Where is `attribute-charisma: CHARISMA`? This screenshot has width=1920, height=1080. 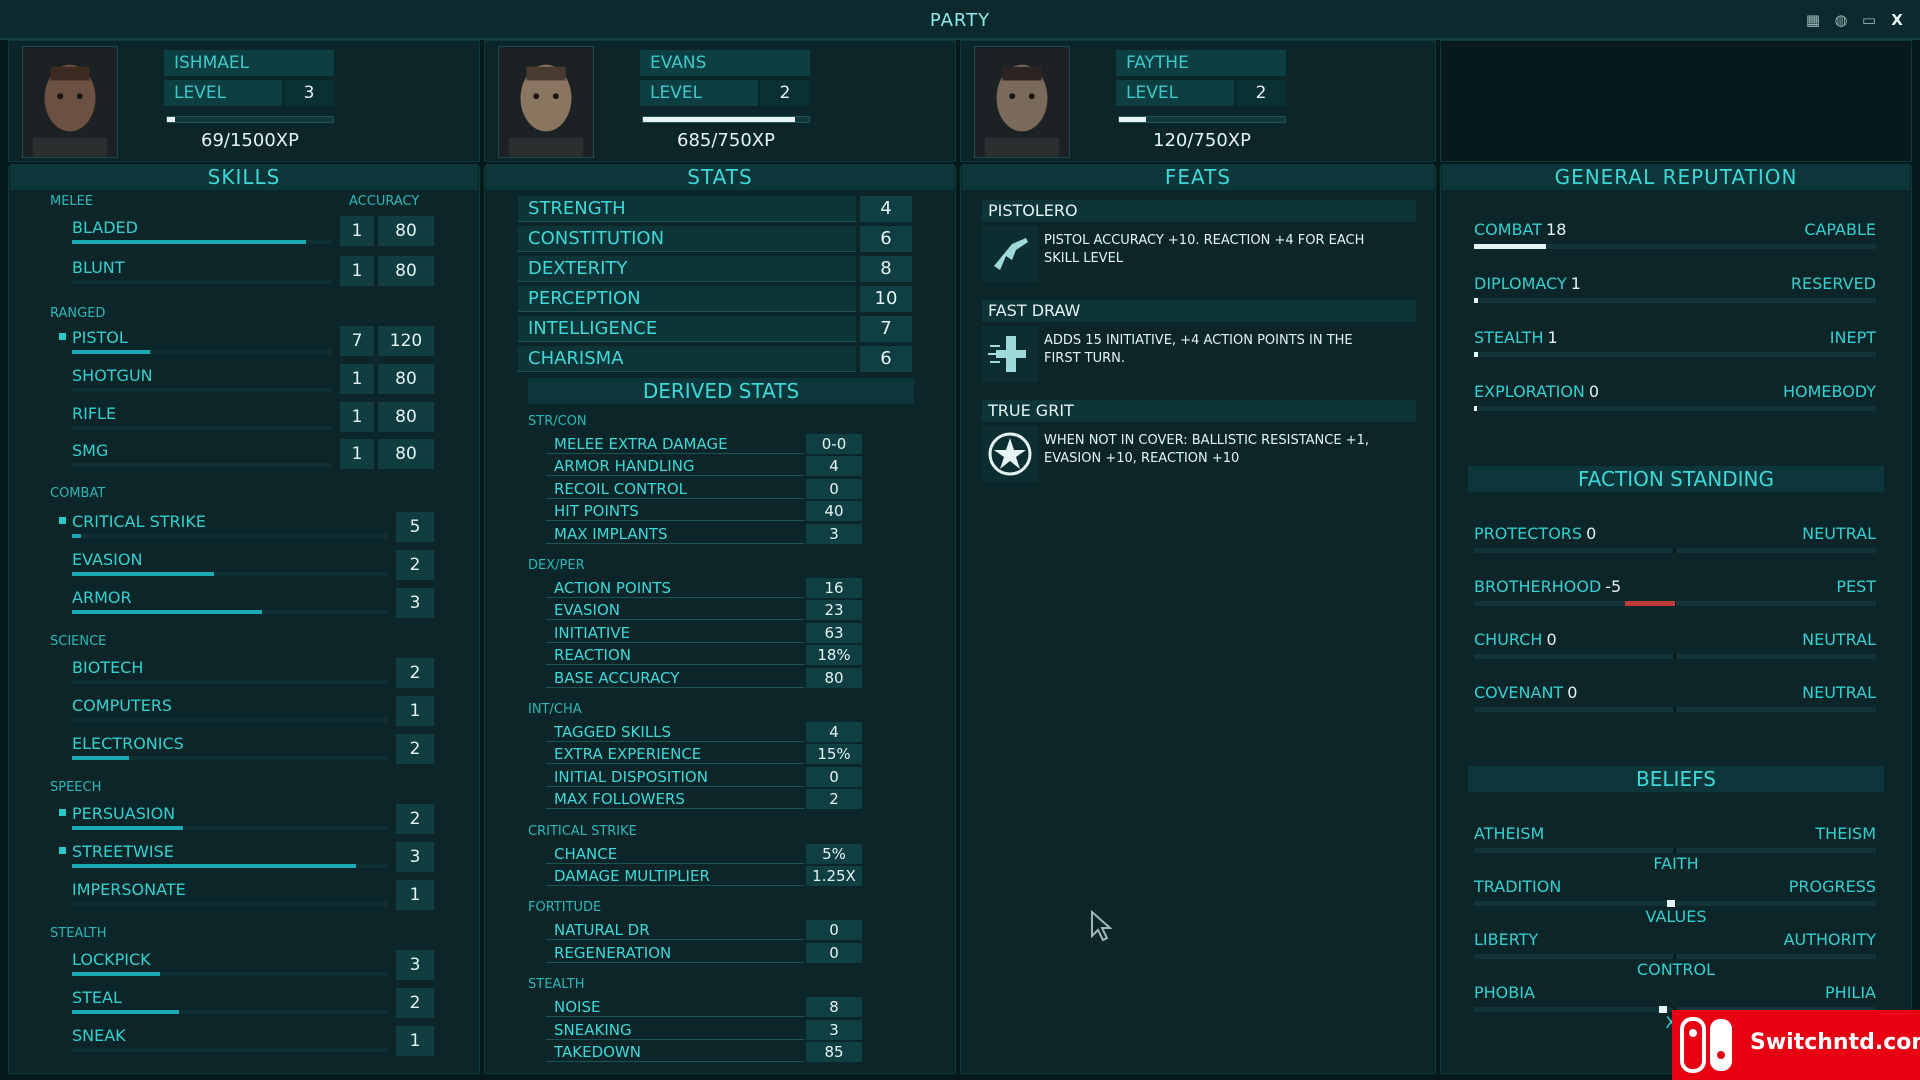
attribute-charisma: CHARISMA is located at coordinates (687, 359).